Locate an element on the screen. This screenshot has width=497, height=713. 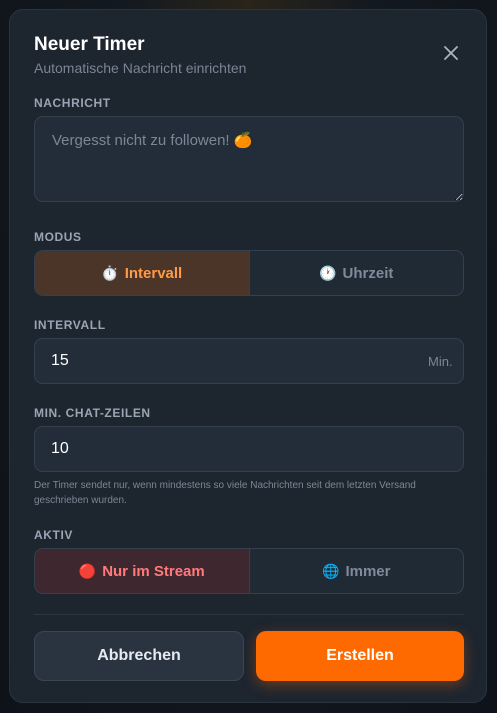
cancel-button: Abbrechen is located at coordinates (139, 656).